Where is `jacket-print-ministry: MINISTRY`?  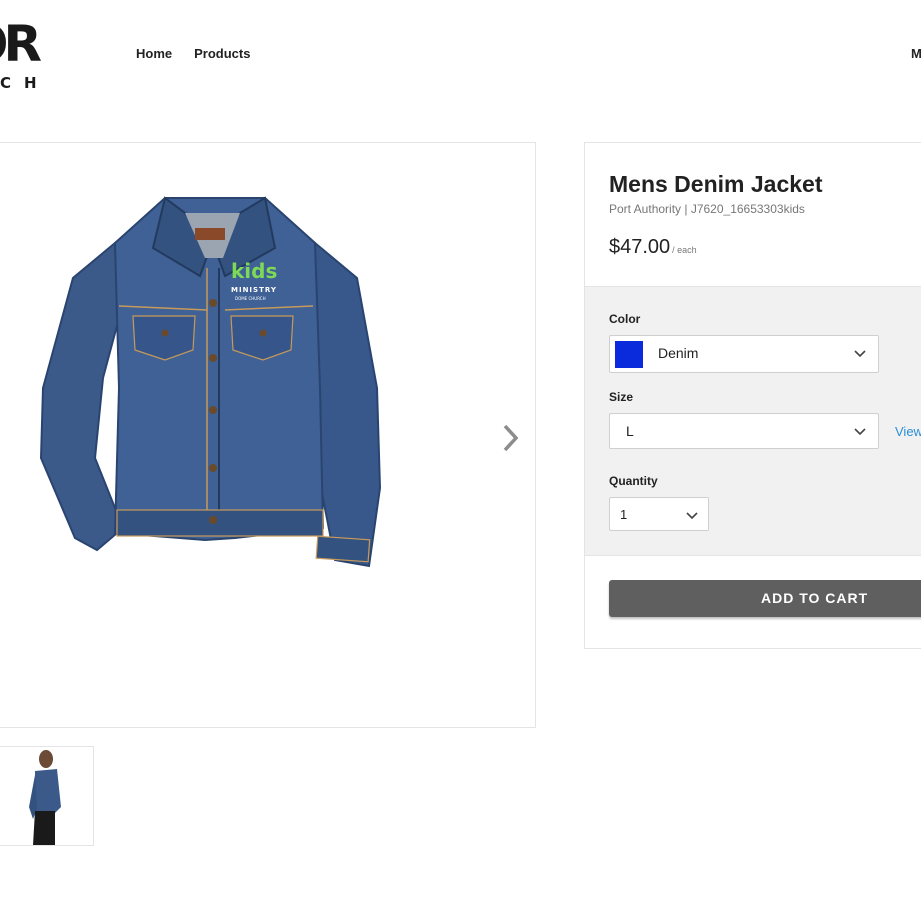 jacket-print-ministry: MINISTRY is located at coordinates (254, 290).